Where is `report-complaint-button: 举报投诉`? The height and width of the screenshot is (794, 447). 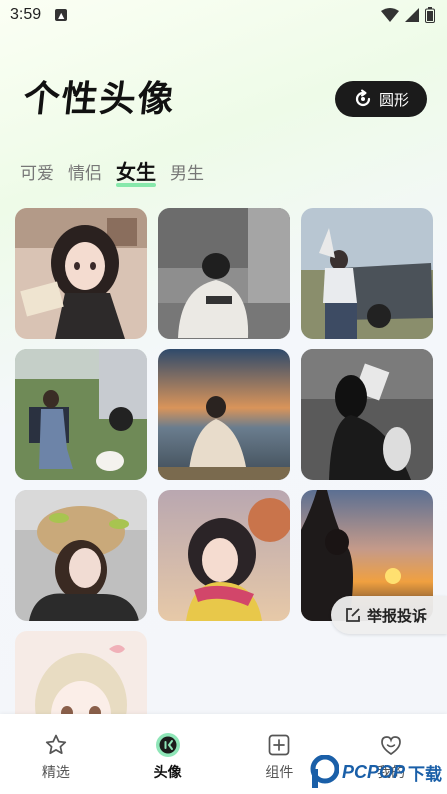
report-complaint-button: 举报投诉 is located at coordinates (389, 615).